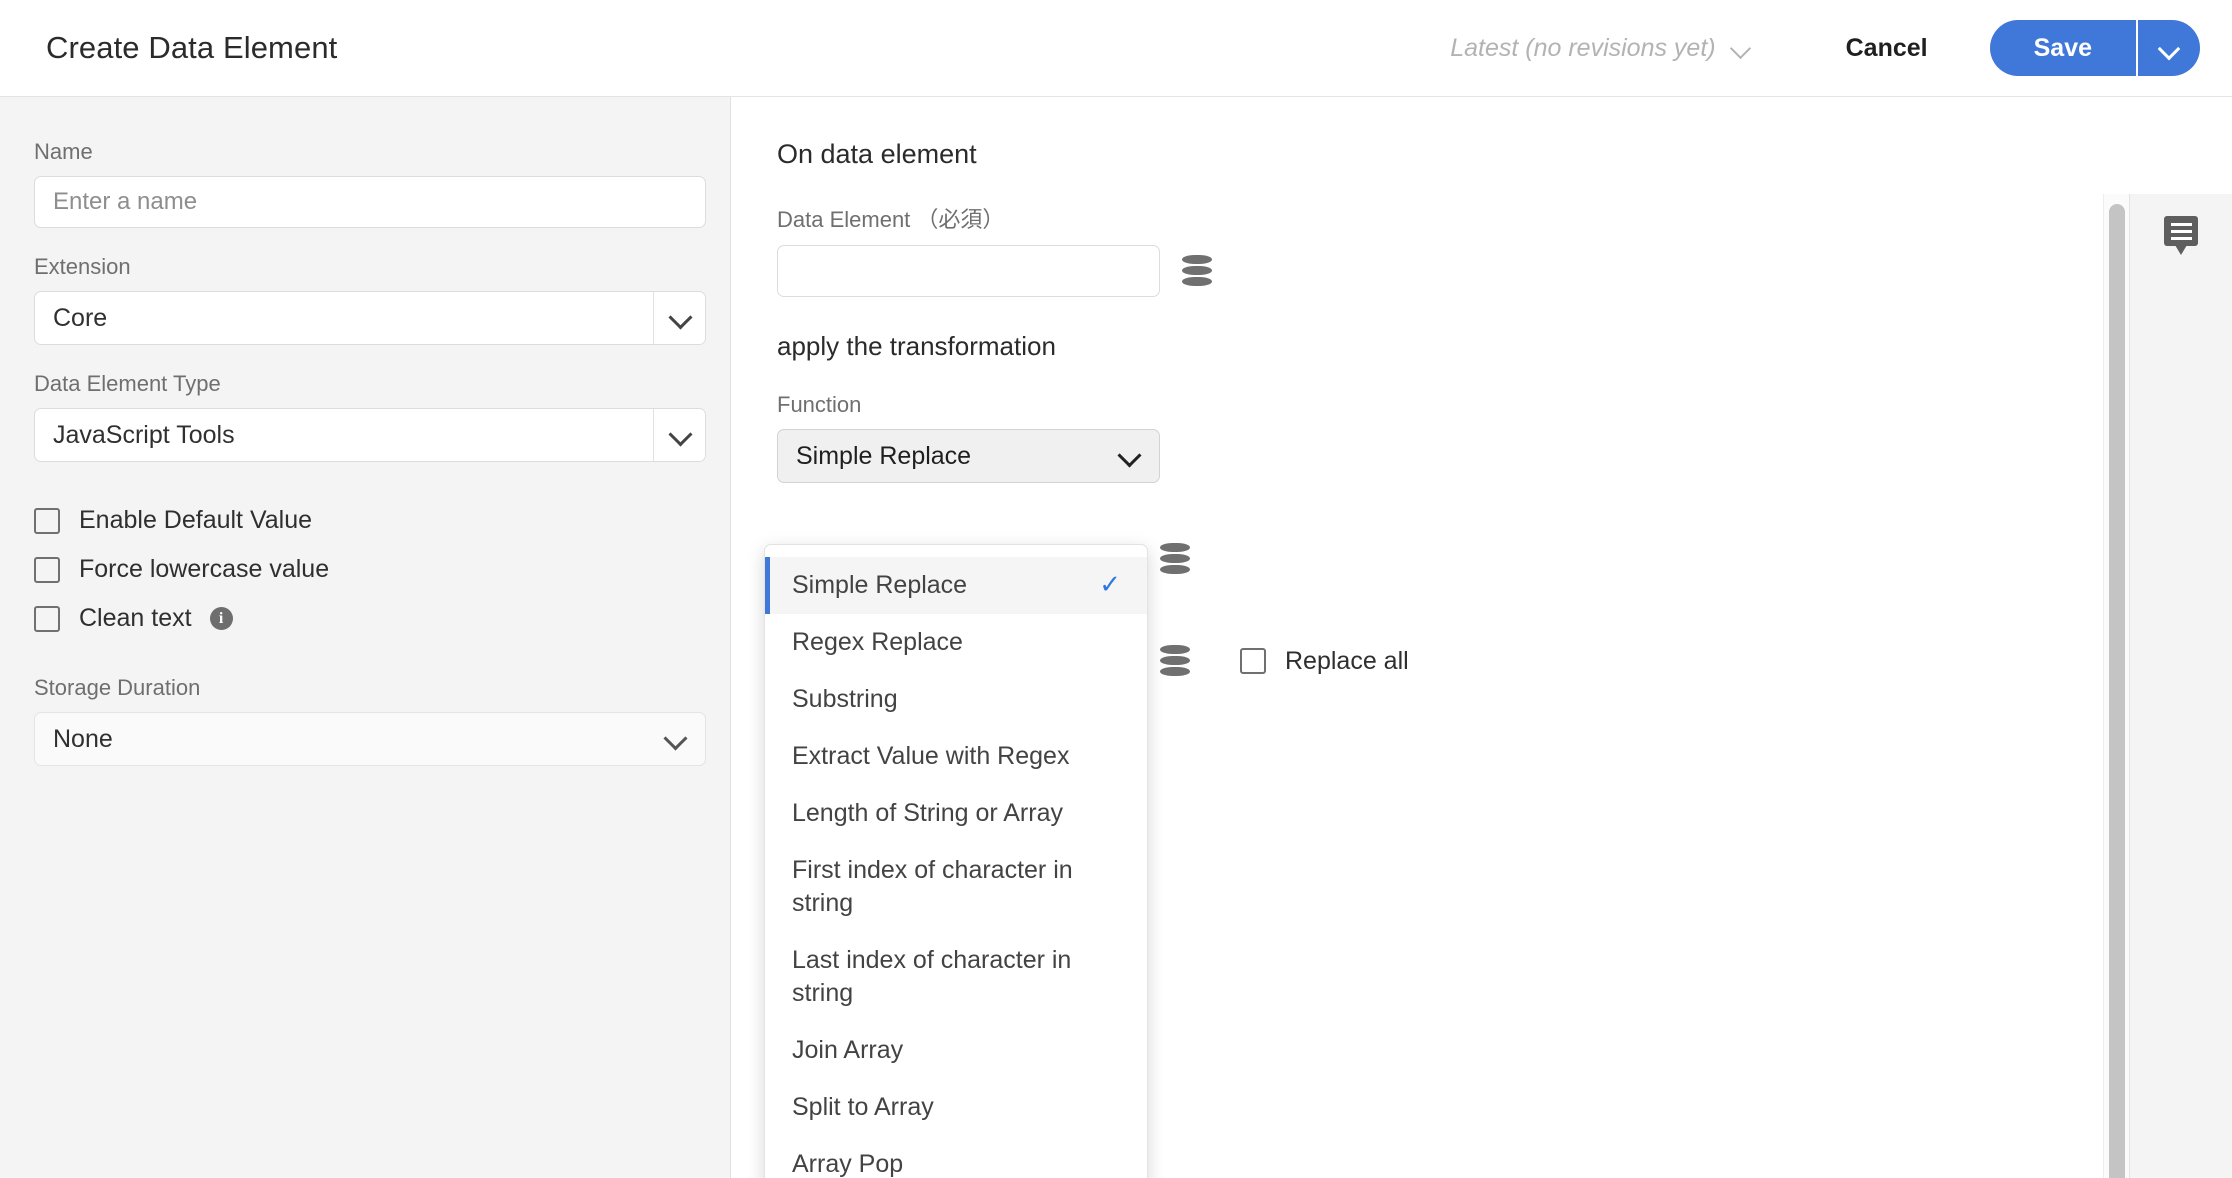 This screenshot has width=2232, height=1178. I want to click on dropdown-item-label: Join Array, so click(848, 1050).